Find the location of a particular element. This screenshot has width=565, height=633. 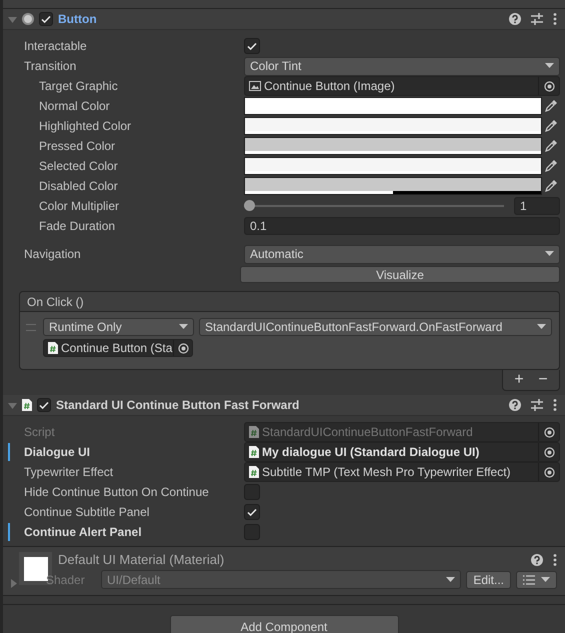

component-header: Button is located at coordinates (284, 19).